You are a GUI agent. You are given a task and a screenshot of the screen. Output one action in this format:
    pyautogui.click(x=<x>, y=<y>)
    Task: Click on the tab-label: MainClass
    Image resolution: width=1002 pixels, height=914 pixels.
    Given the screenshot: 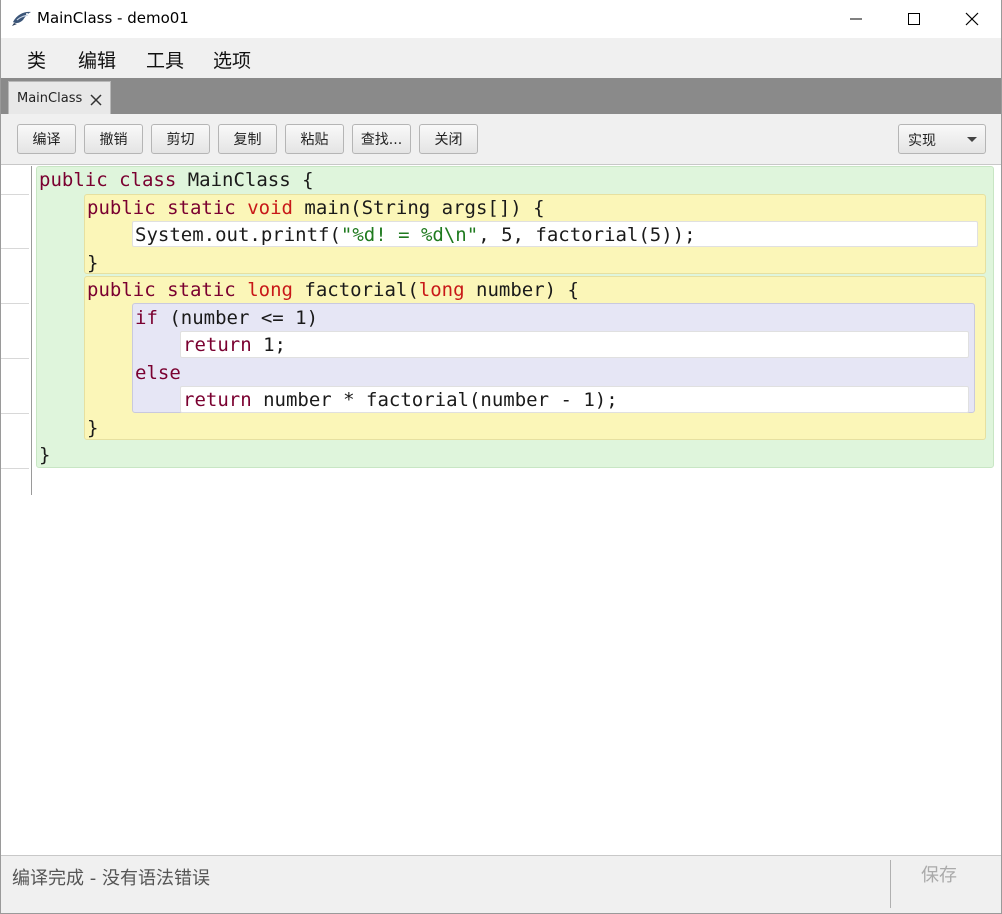 What is the action you would take?
    pyautogui.click(x=50, y=98)
    